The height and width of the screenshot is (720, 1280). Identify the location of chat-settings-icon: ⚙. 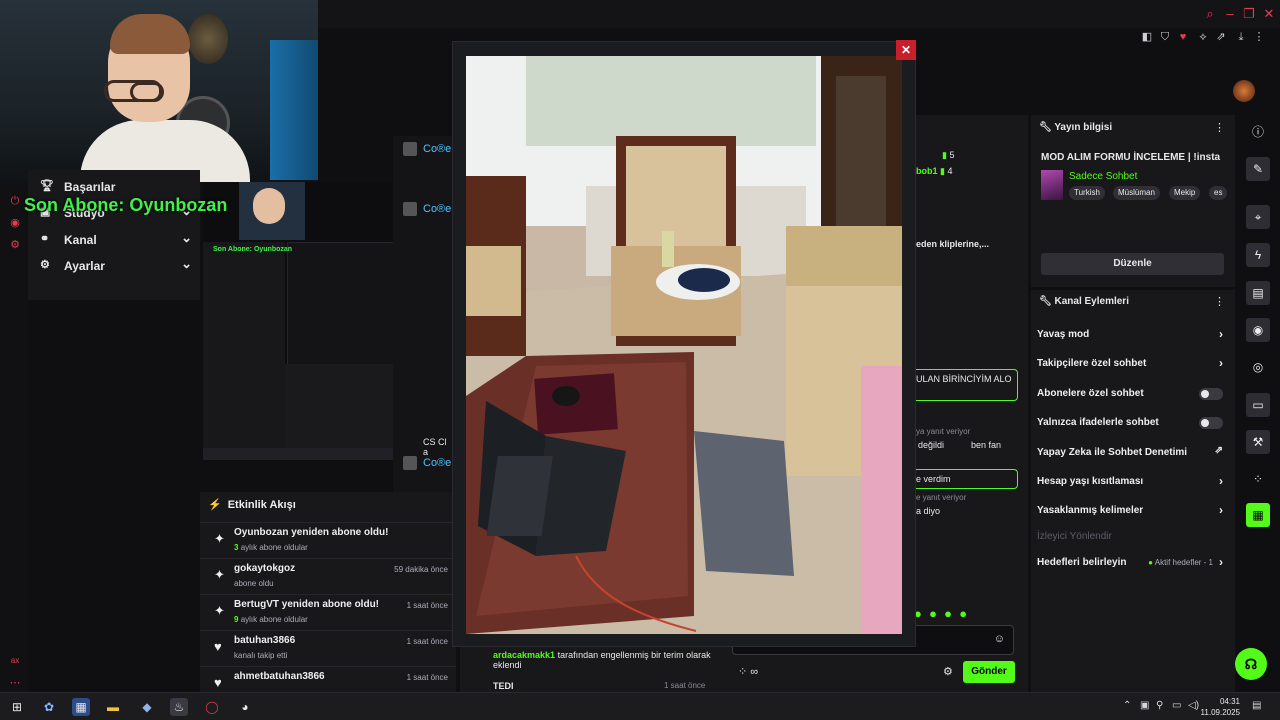
(948, 671).